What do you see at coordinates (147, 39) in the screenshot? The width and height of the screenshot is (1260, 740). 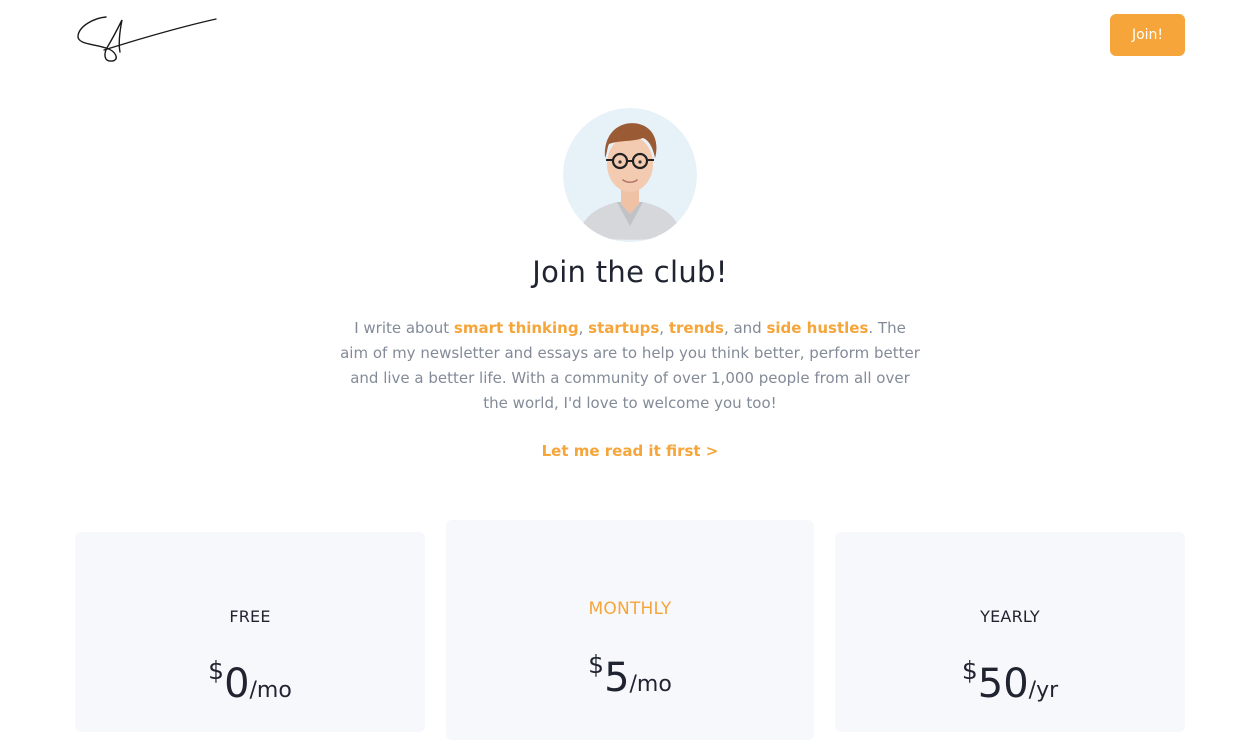 I see `signature-logo-icon` at bounding box center [147, 39].